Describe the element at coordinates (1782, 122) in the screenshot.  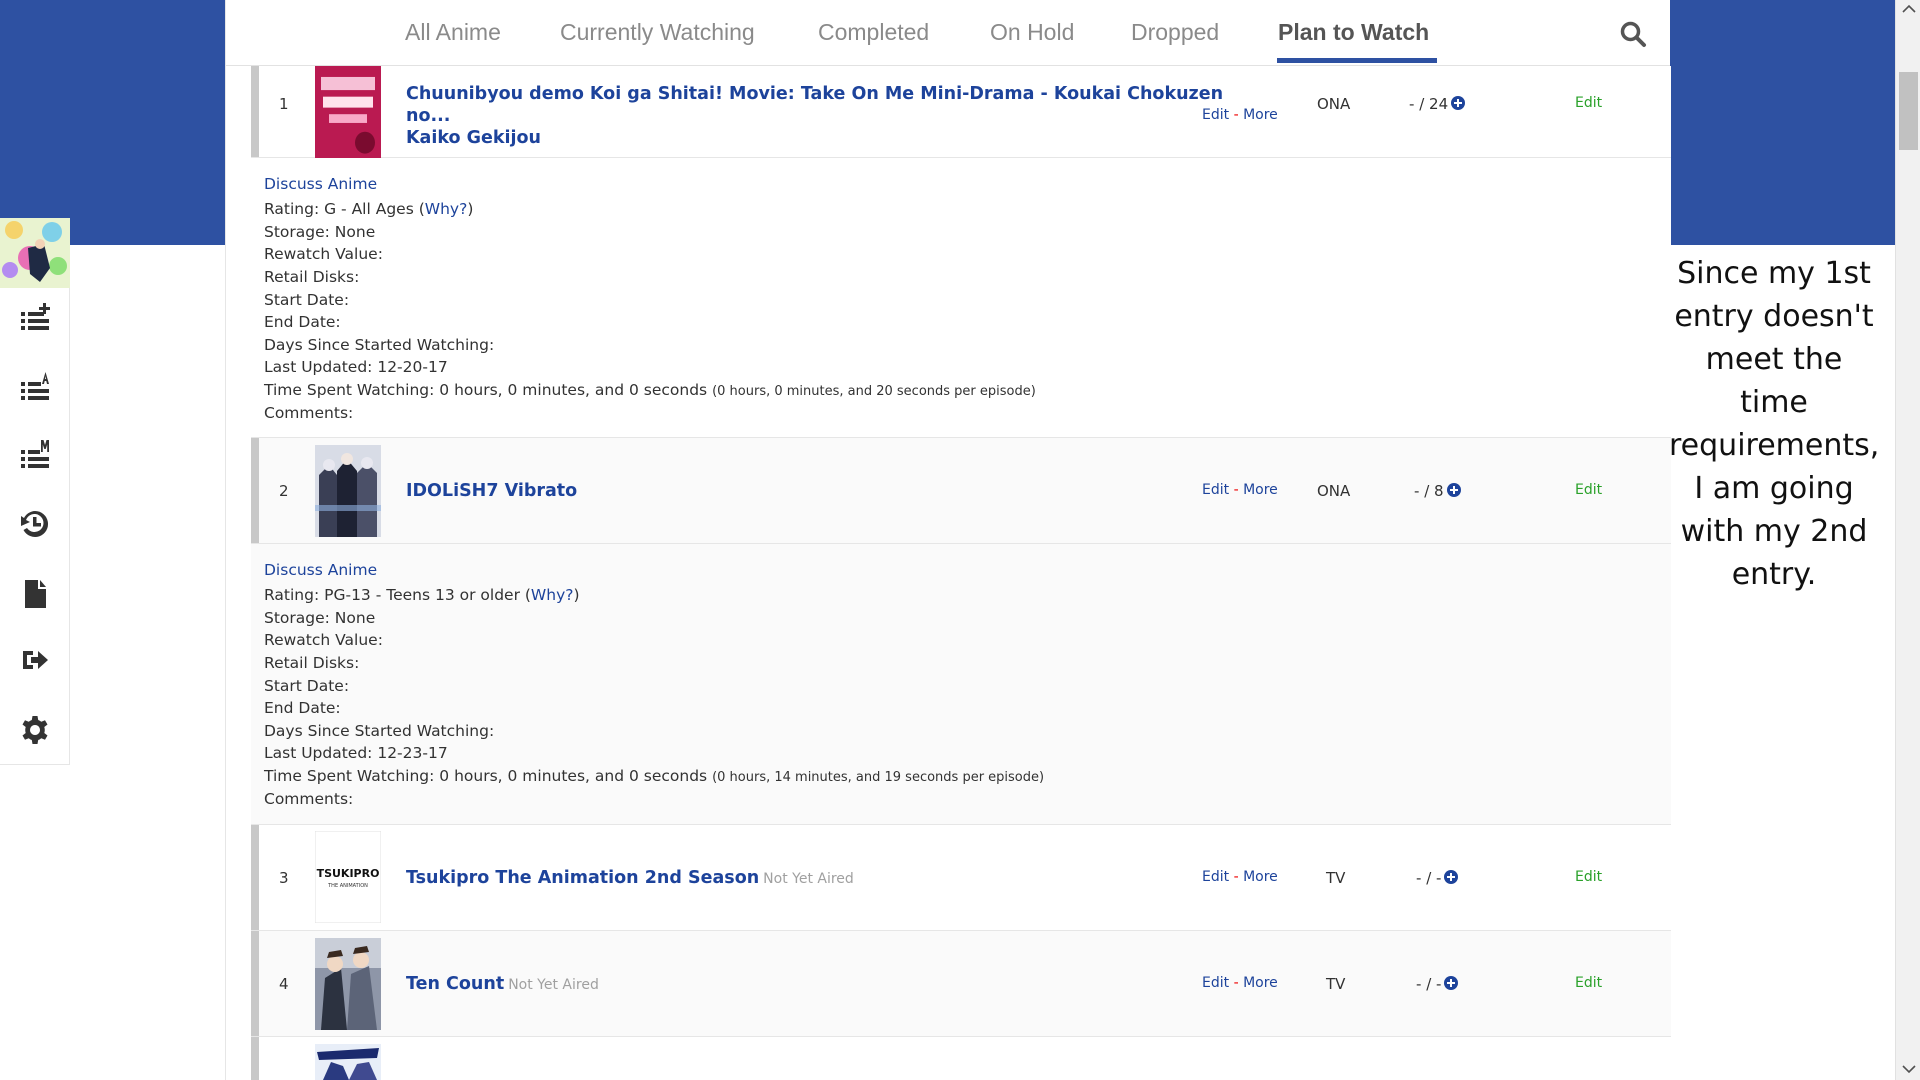
I see `header-band-right` at that location.